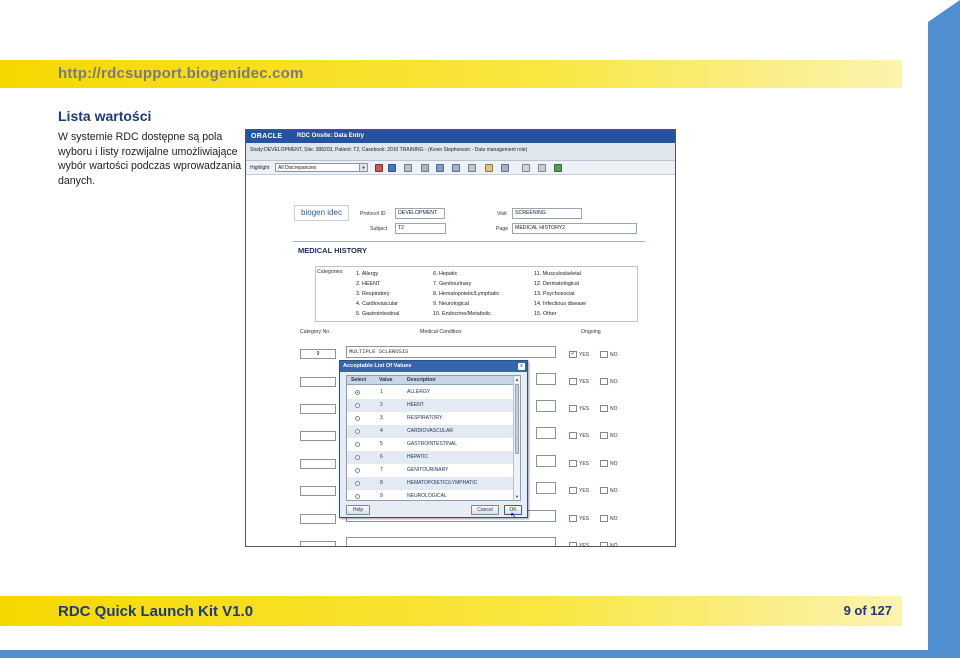 This screenshot has width=960, height=658. I want to click on document-icon, so click(440, 168).